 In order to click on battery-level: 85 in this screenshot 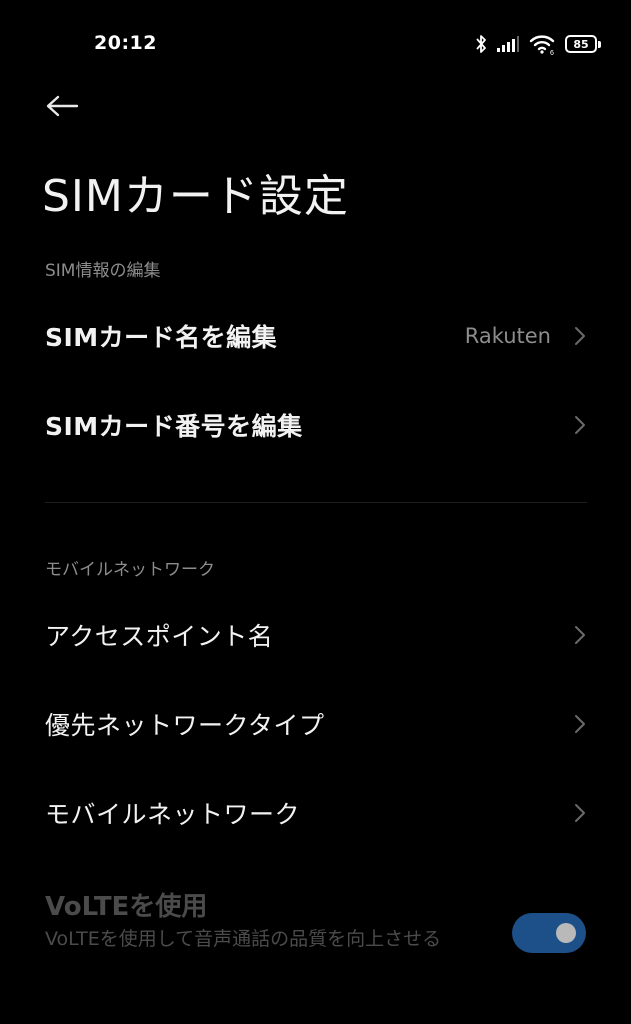, I will do `click(581, 44)`.